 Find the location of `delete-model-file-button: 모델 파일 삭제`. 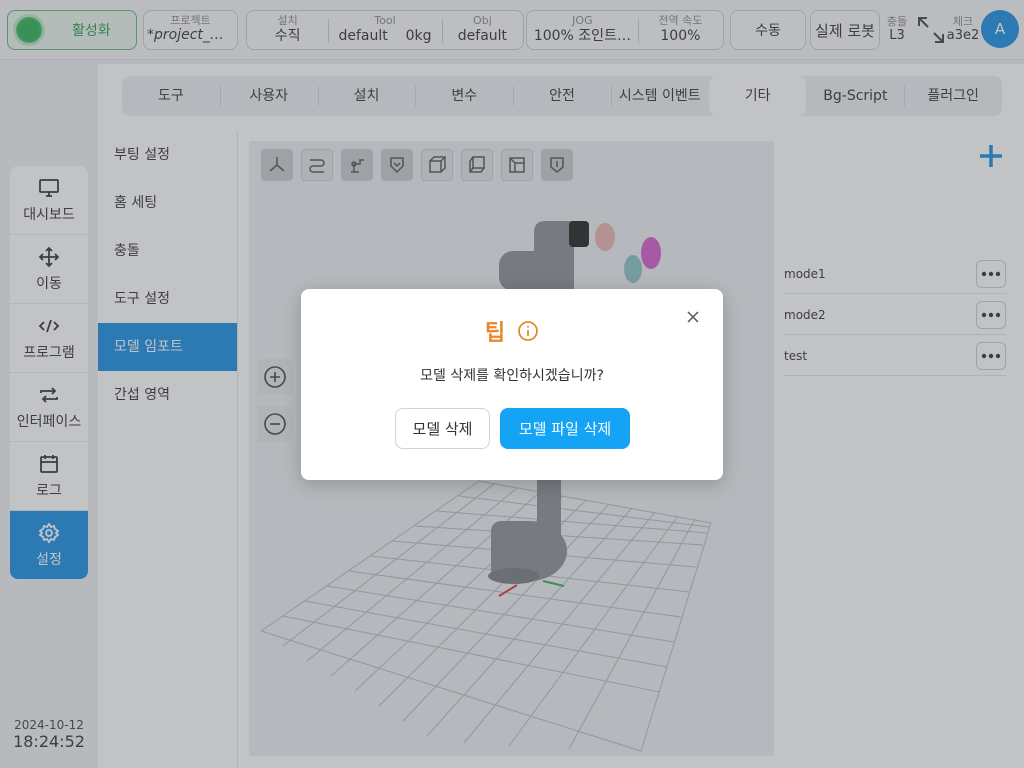

delete-model-file-button: 모델 파일 삭제 is located at coordinates (565, 428).